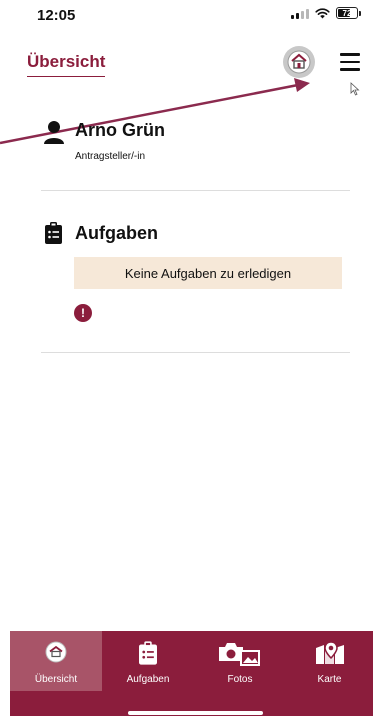 This screenshot has height=716, width=373. What do you see at coordinates (116, 233) in the screenshot?
I see `tasks-heading: Aufgaben` at bounding box center [116, 233].